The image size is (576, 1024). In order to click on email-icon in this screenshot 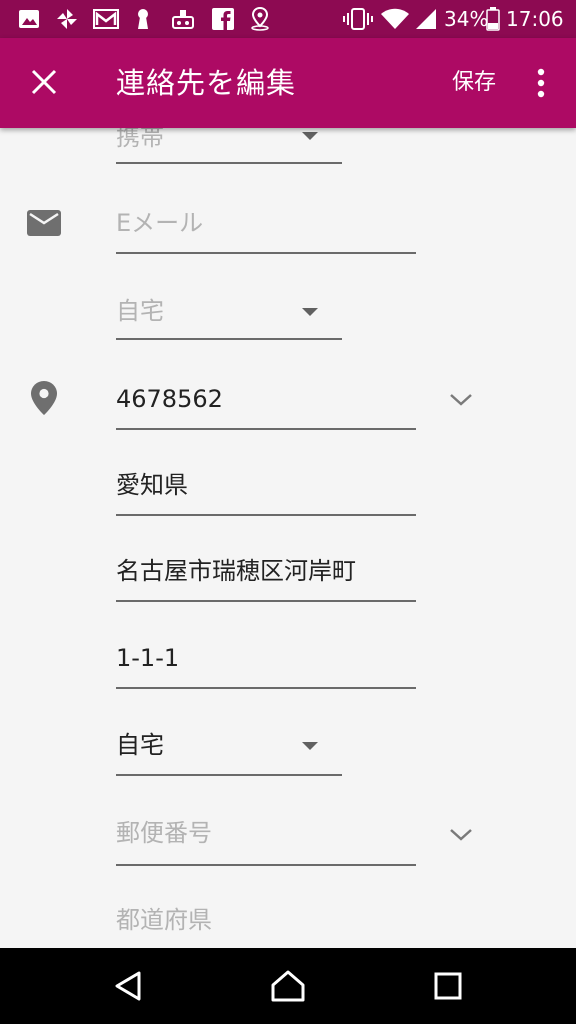, I will do `click(44, 223)`.